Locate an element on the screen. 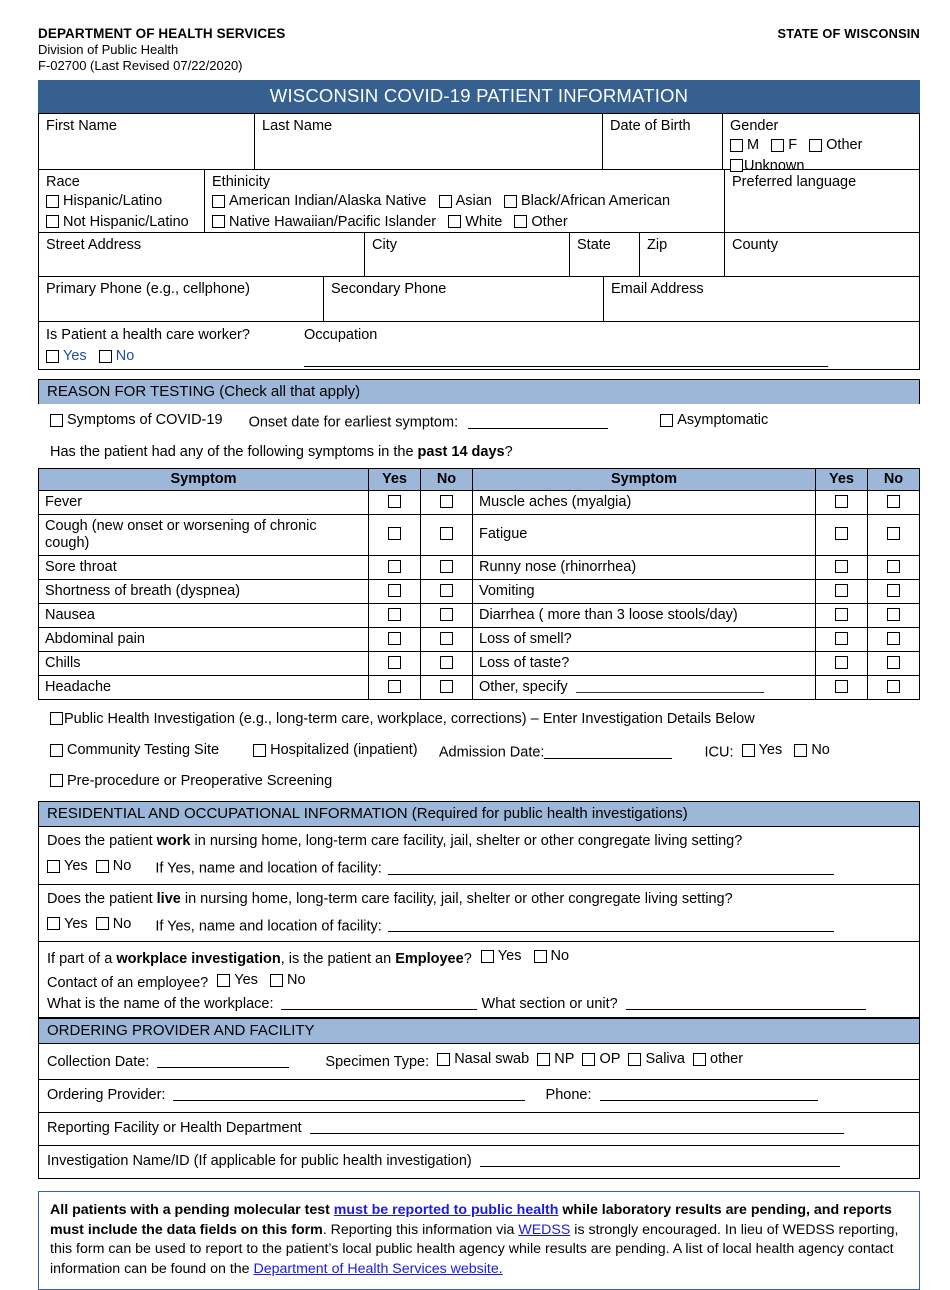  asymptomatic-option: Asymptomatic is located at coordinates (714, 420).